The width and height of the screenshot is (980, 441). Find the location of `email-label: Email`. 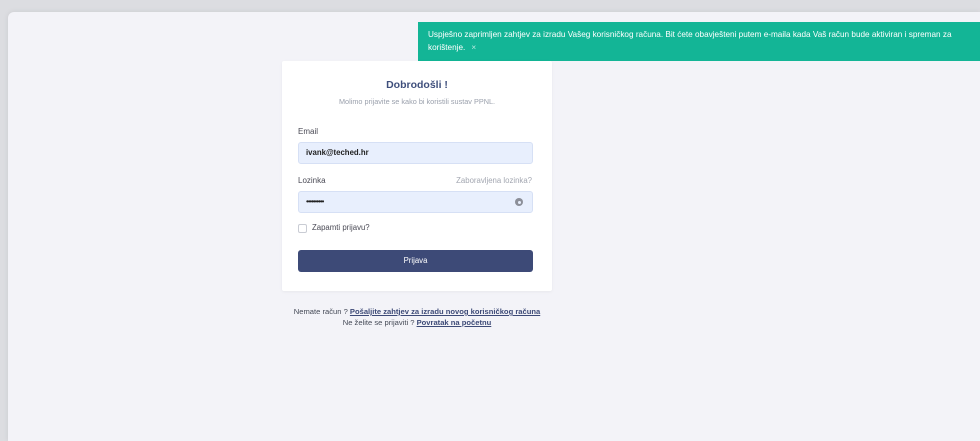

email-label: Email is located at coordinates (308, 131).